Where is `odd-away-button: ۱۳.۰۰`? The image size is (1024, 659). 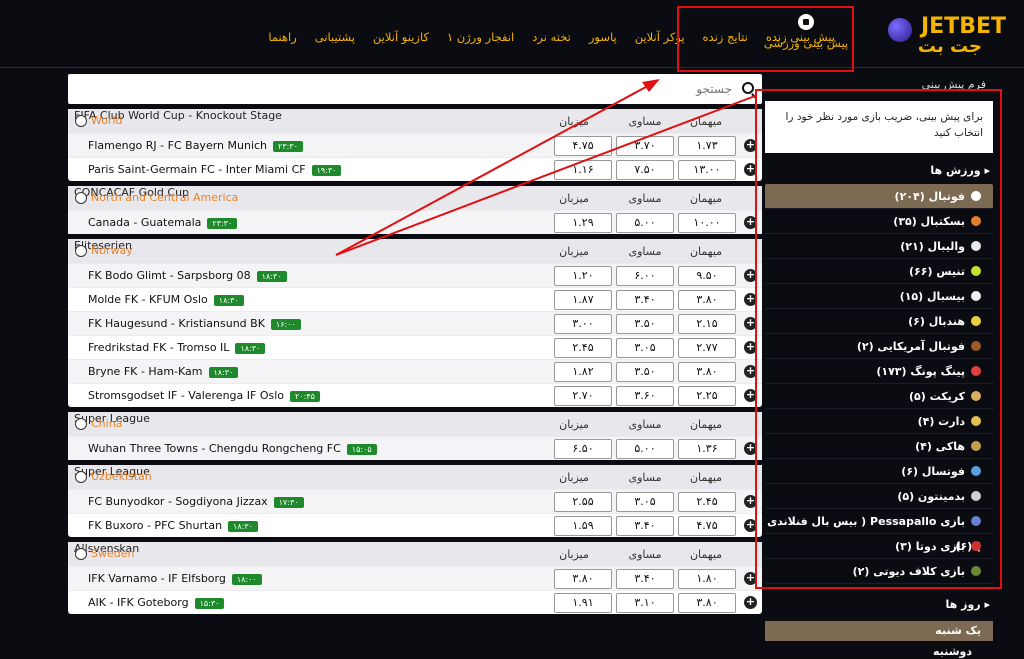 odd-away-button: ۱۳.۰۰ is located at coordinates (707, 170).